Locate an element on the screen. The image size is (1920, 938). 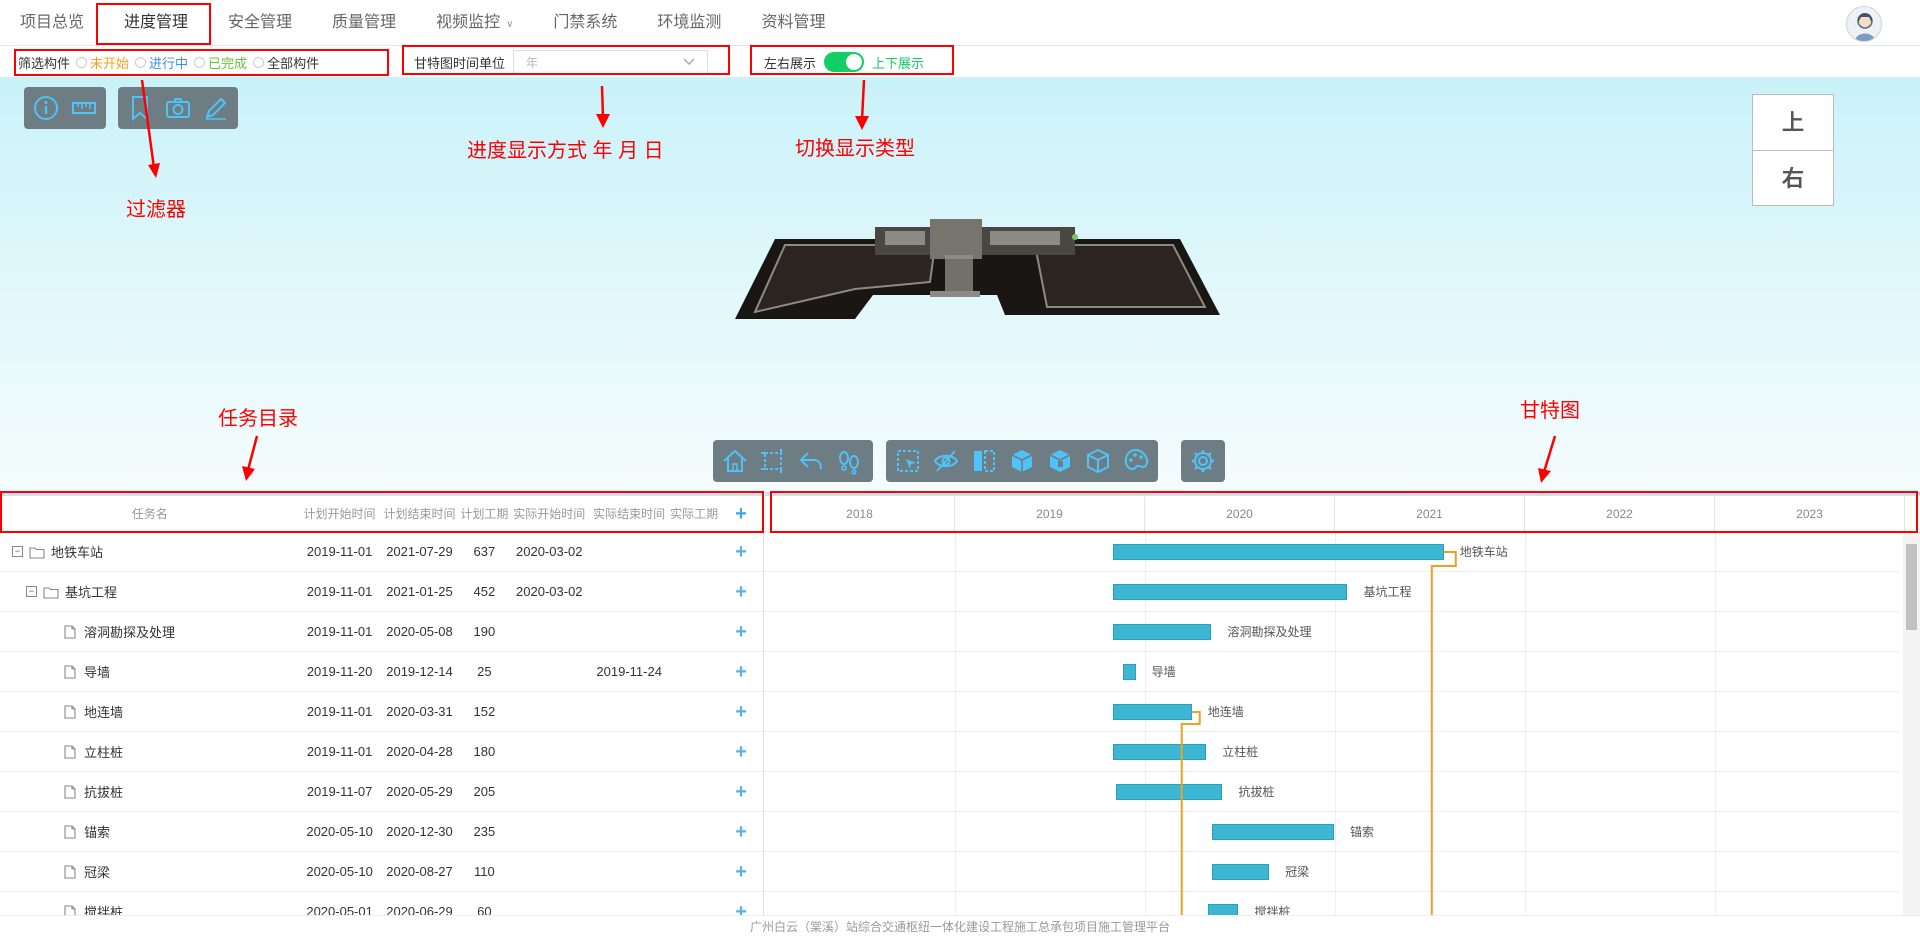
footer-text: 广州白云（棠溪）站综合交通枢纽一体化建设工程施工总承包项目施工管理平台 is located at coordinates (960, 926).